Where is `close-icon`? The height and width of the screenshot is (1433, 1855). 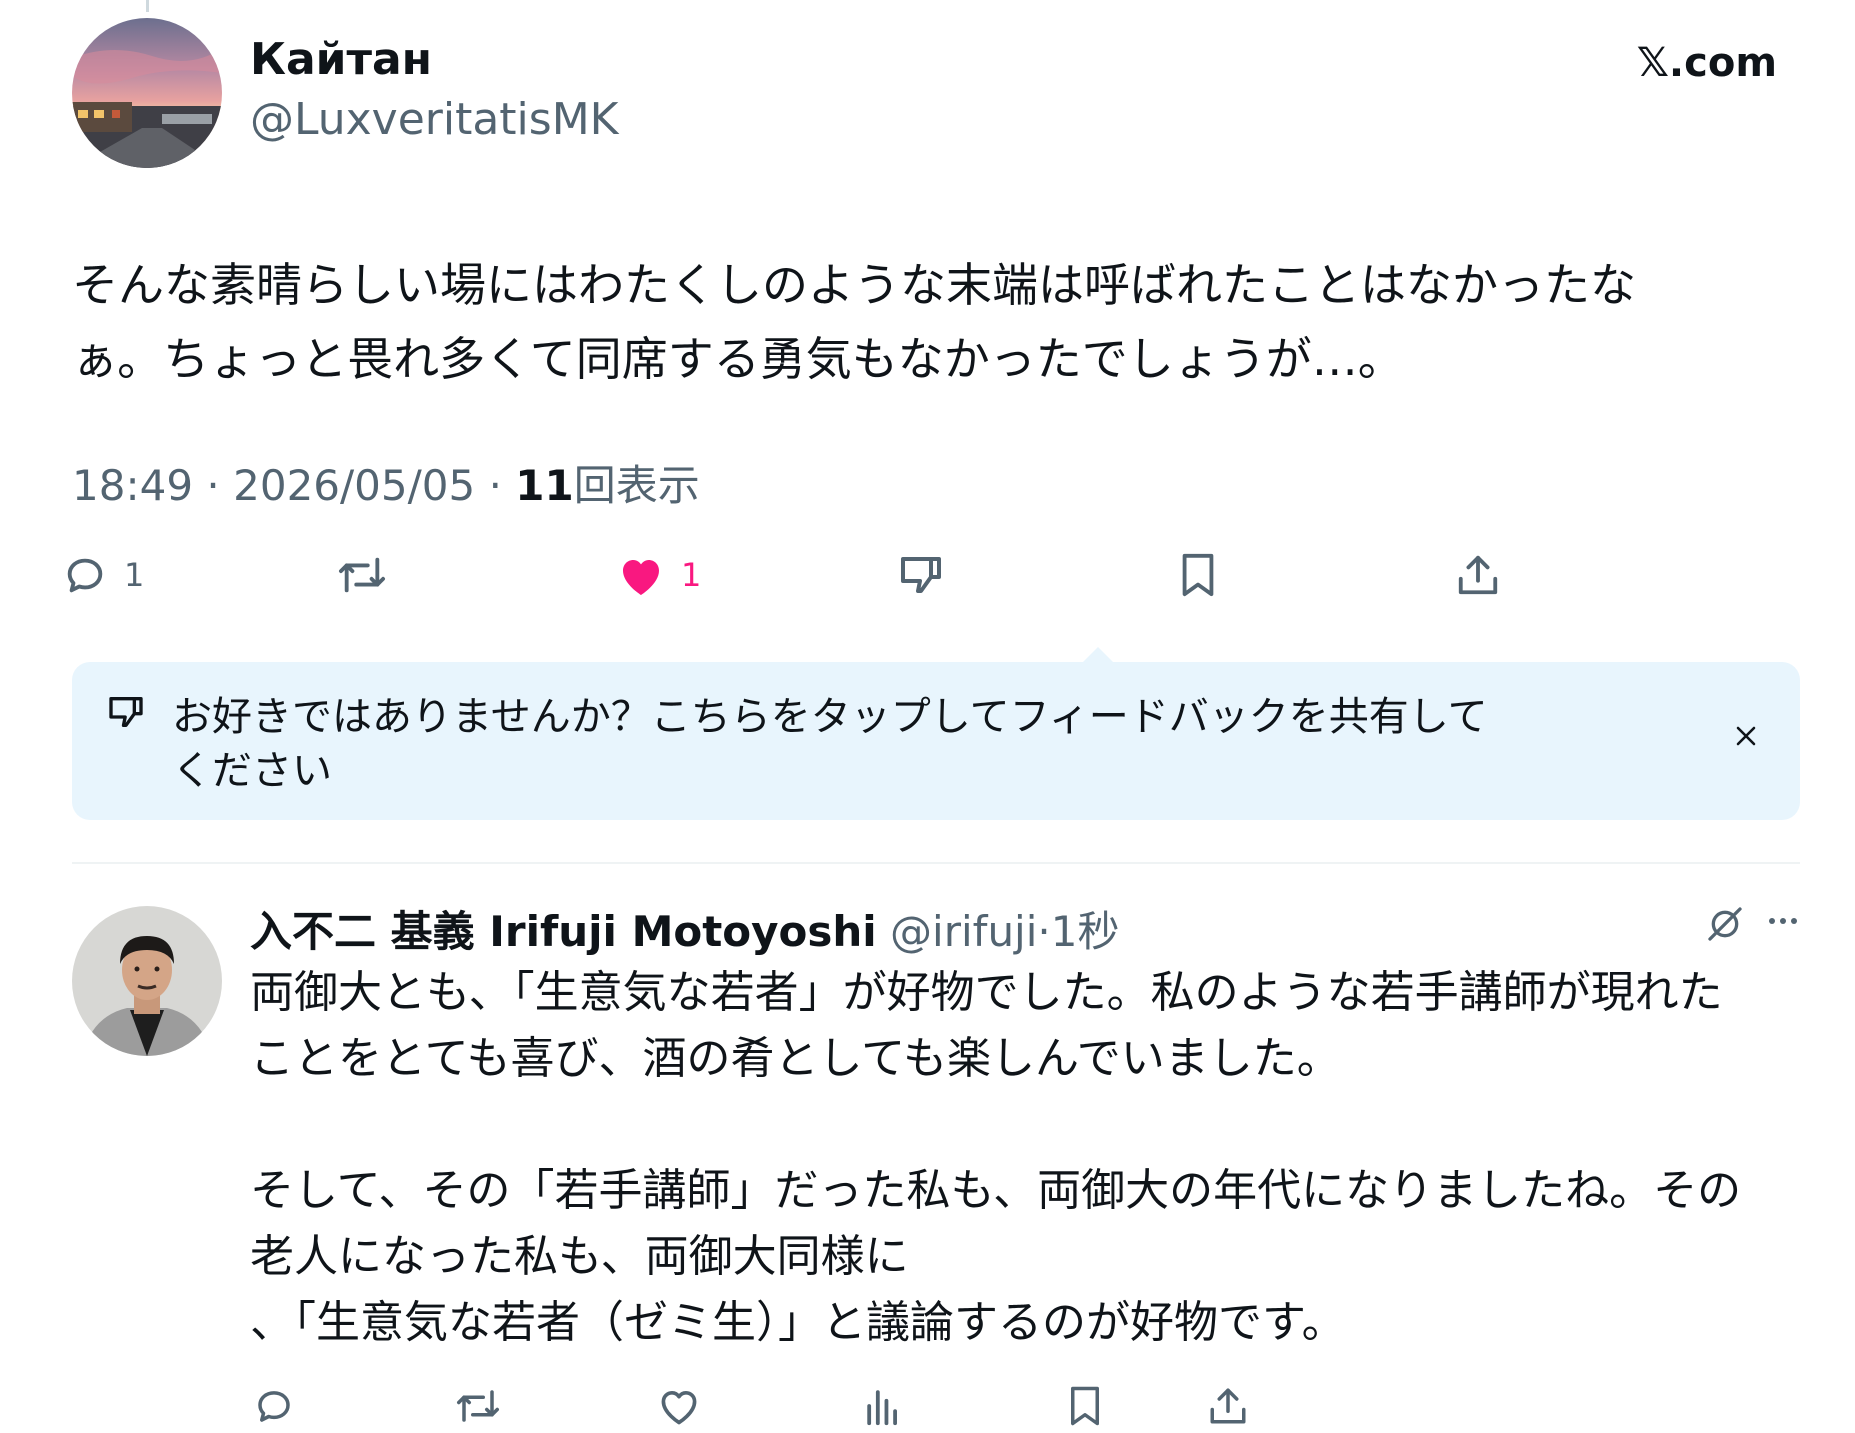 close-icon is located at coordinates (1746, 738).